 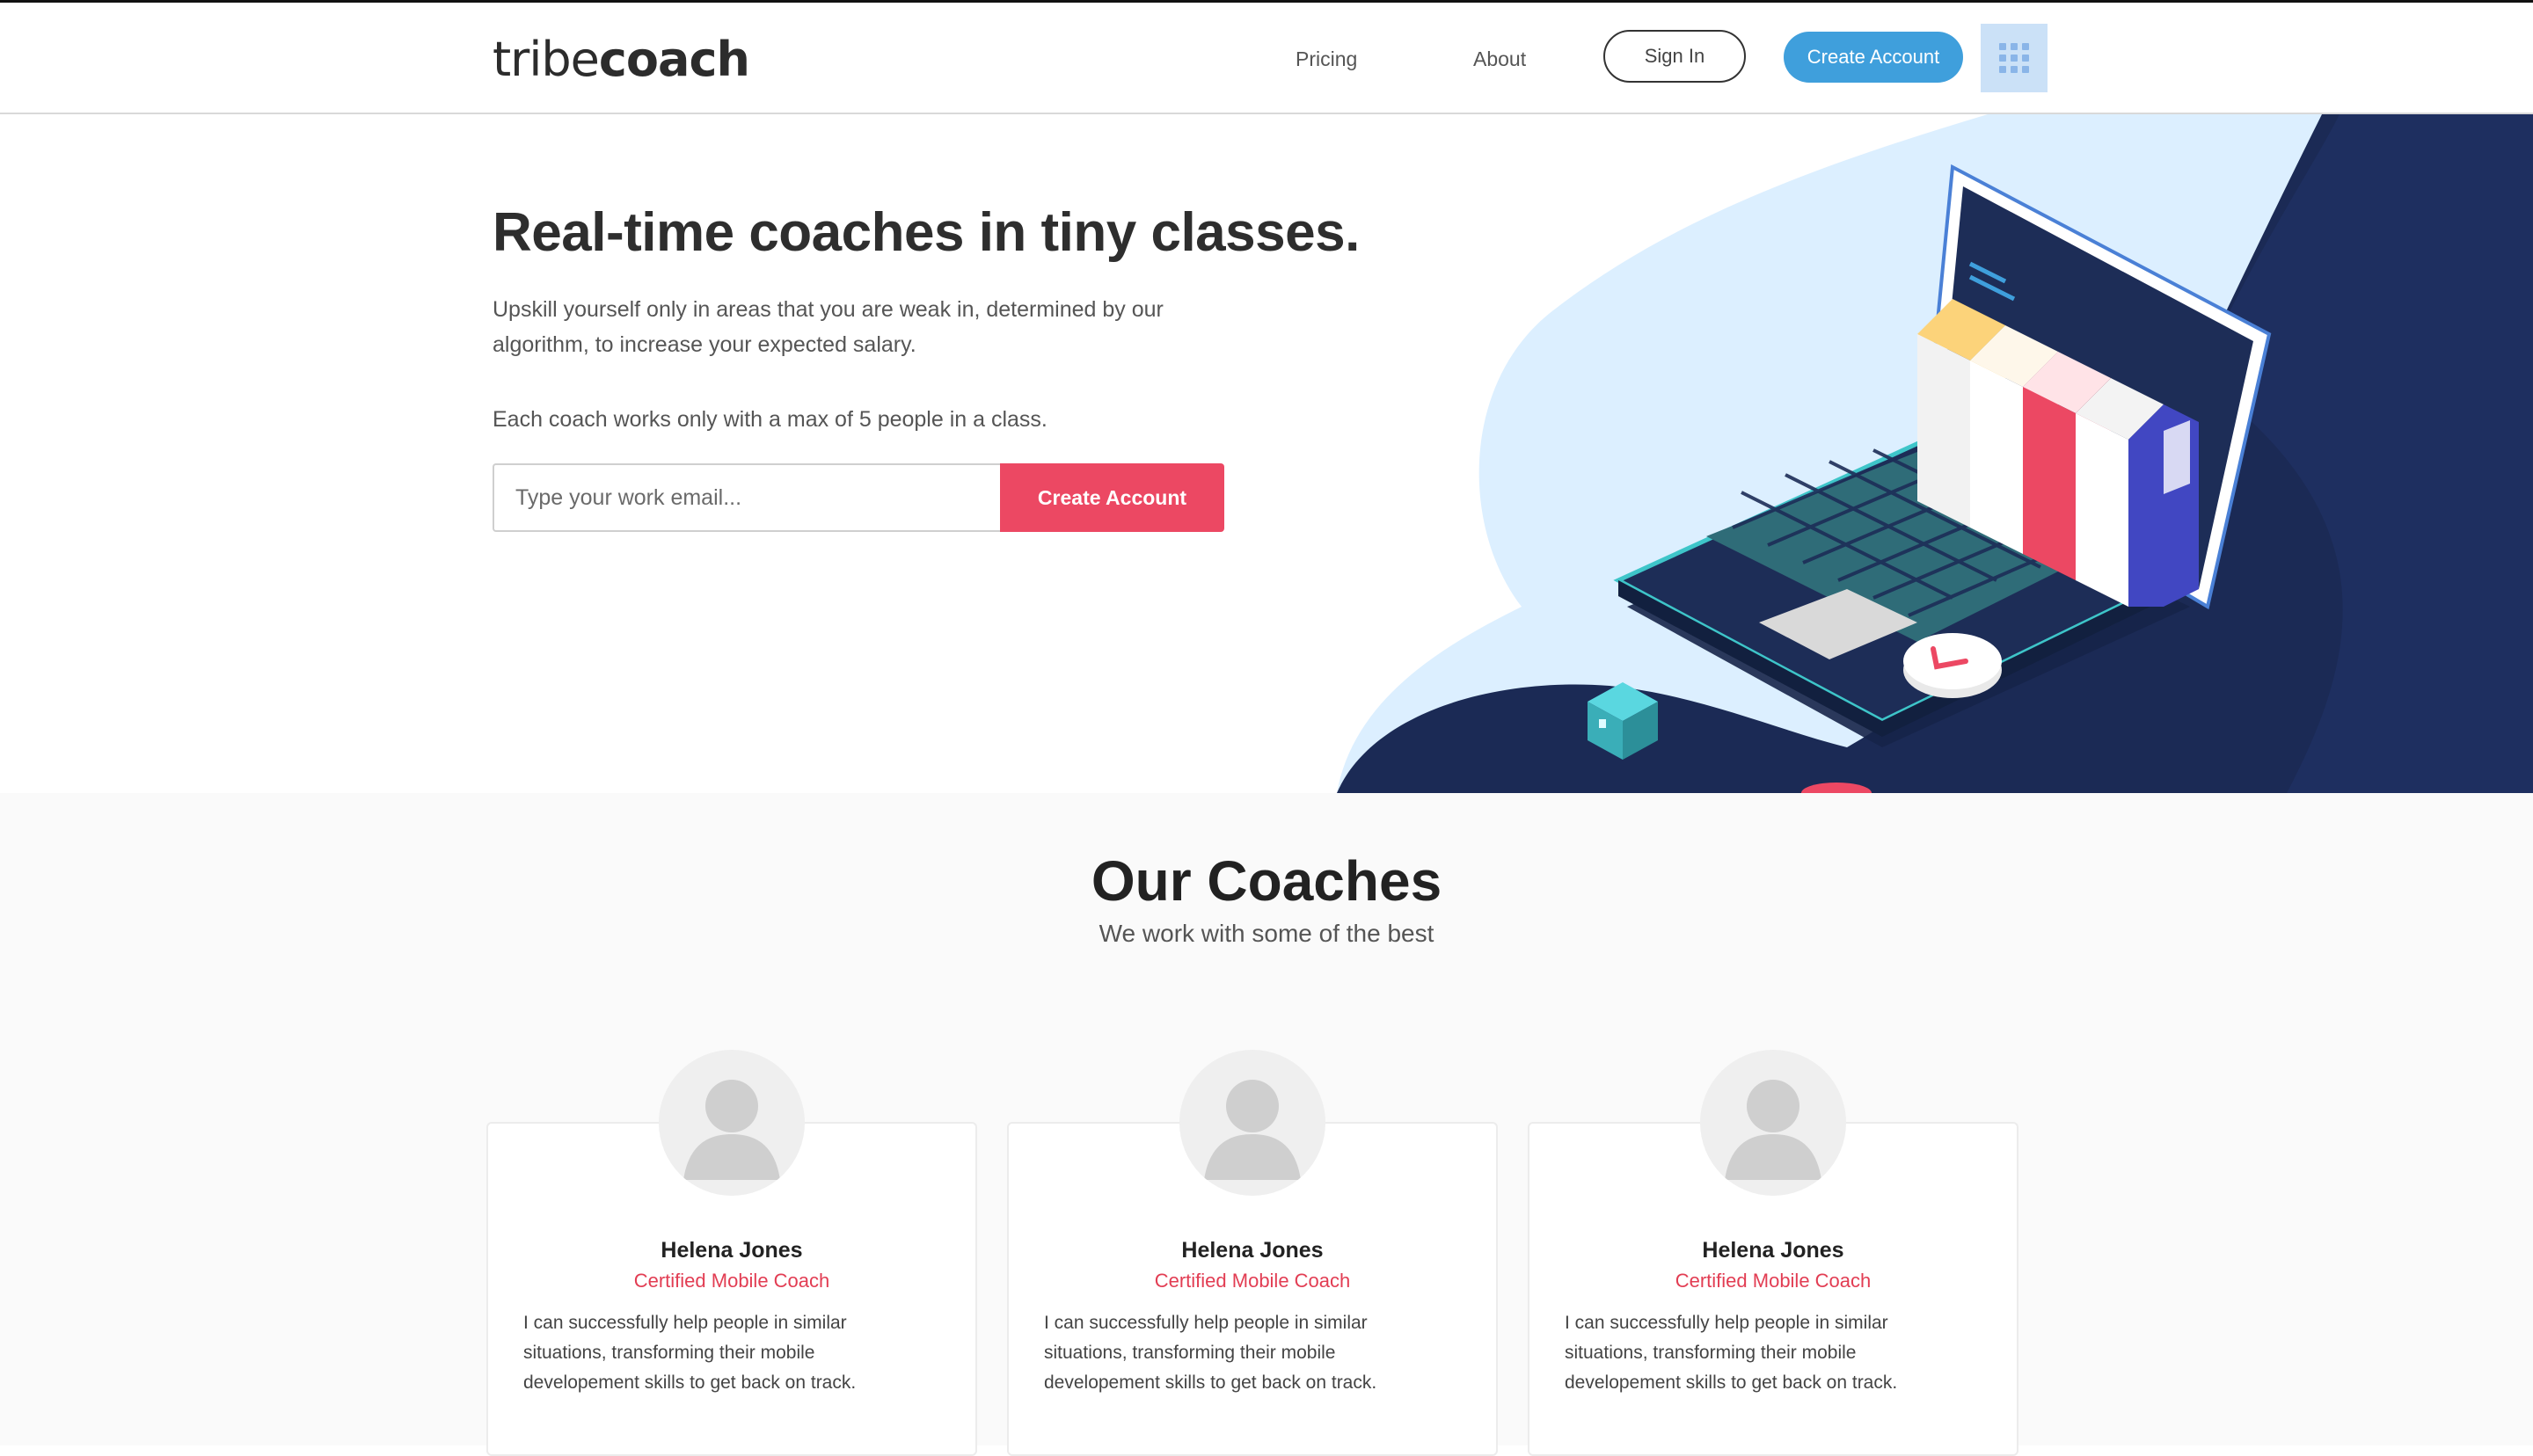 I want to click on nav-pricing-link: Pricing, so click(x=1326, y=59).